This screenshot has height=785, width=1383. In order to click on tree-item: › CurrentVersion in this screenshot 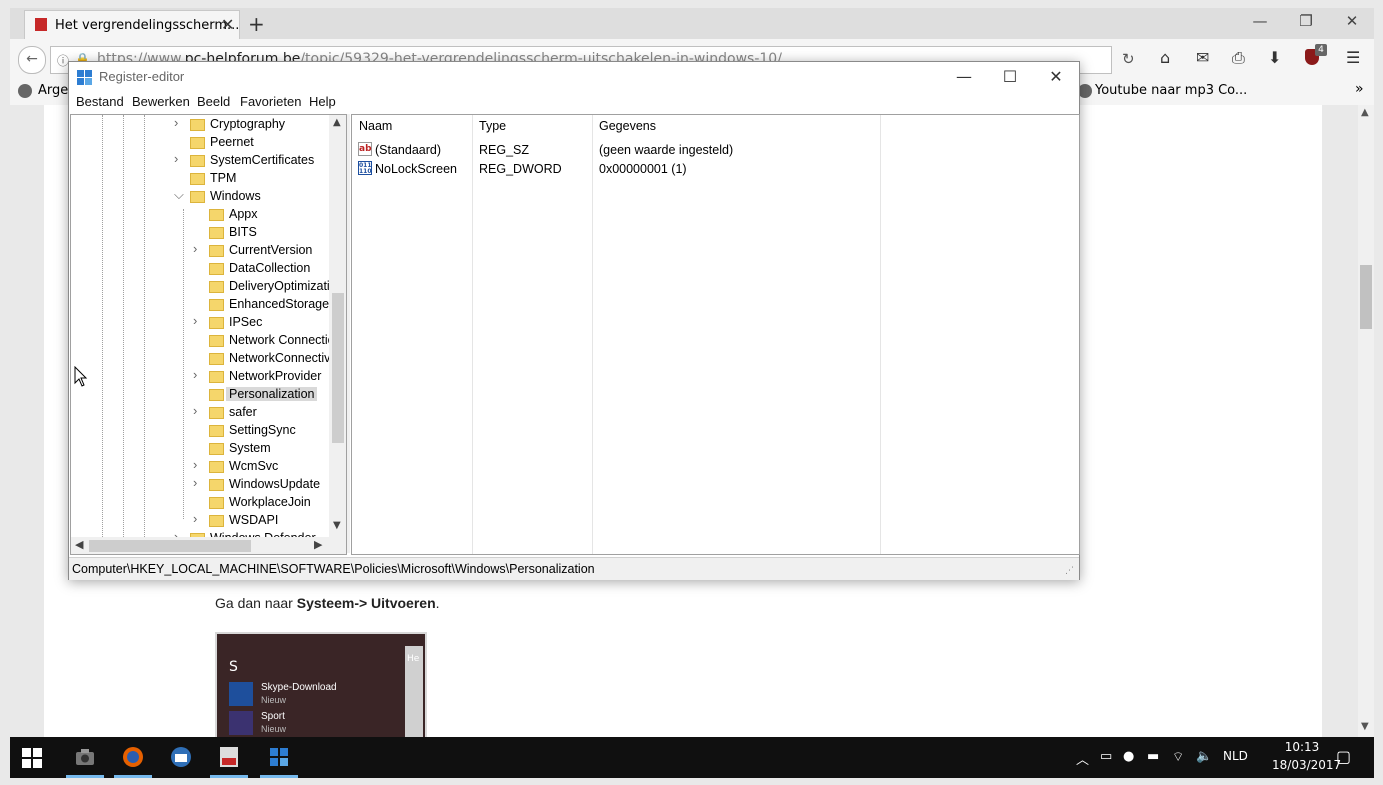, I will do `click(200, 250)`.